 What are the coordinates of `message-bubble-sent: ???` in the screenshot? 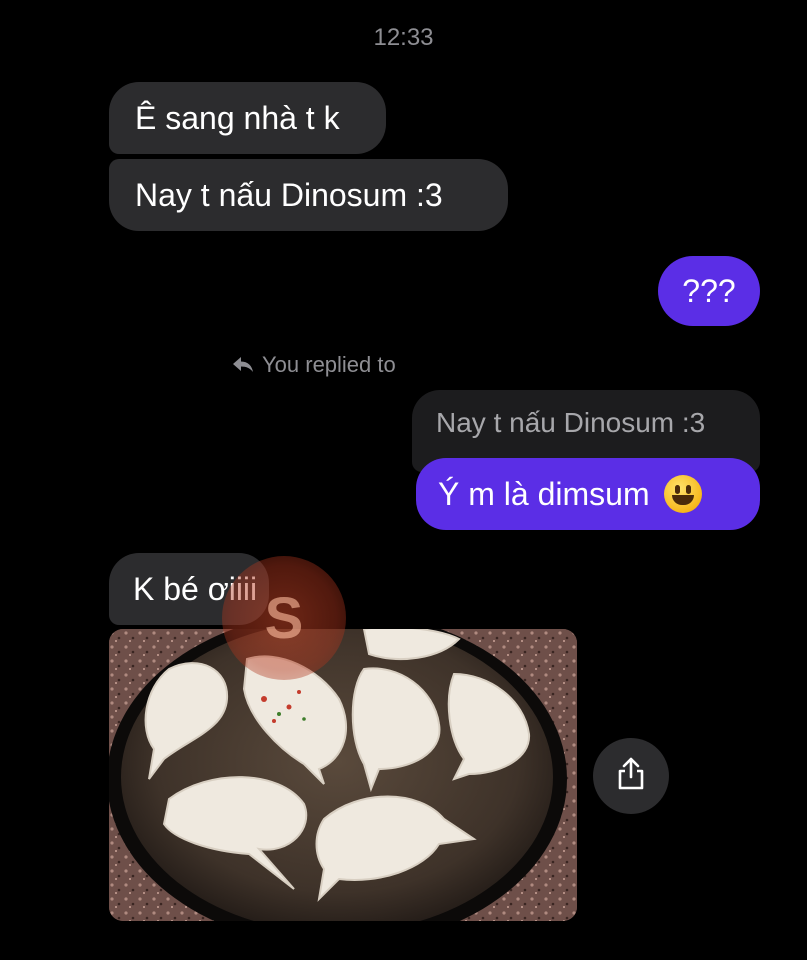 It's located at (709, 291).